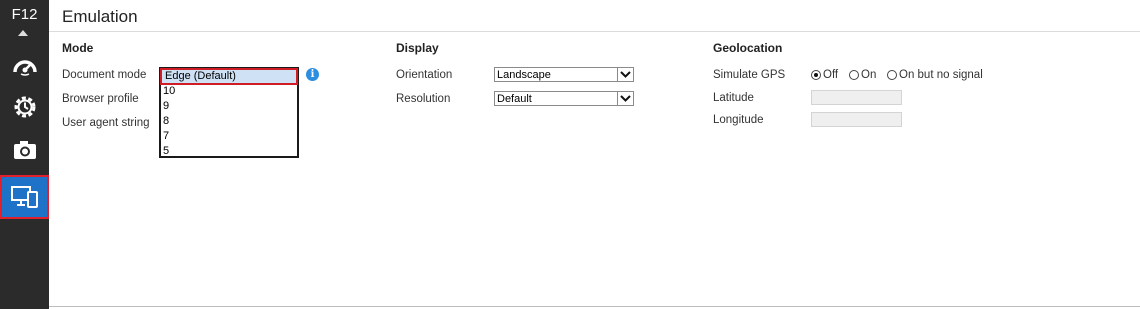 This screenshot has height=309, width=1140. I want to click on resolution-value: Default, so click(514, 99).